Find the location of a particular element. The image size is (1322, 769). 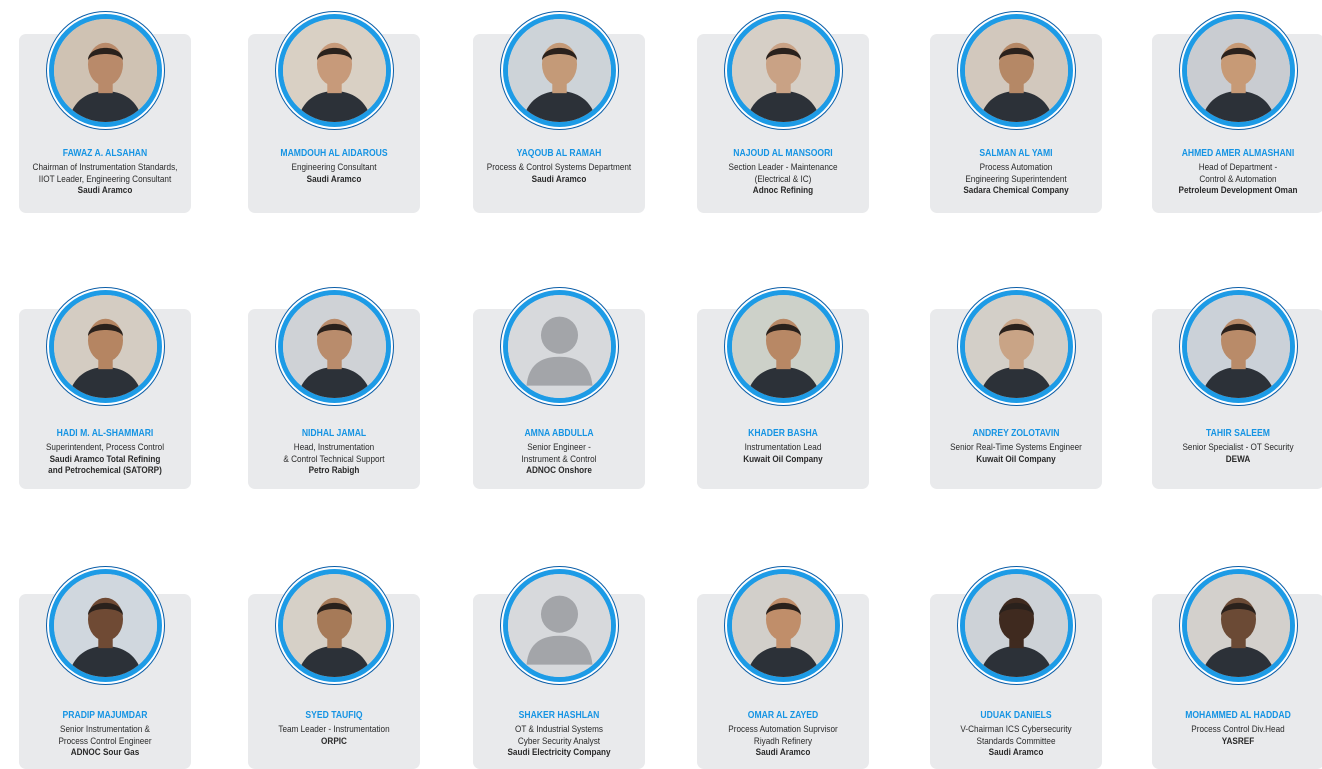

speaker-organization: ORPIC is located at coordinates (334, 741).